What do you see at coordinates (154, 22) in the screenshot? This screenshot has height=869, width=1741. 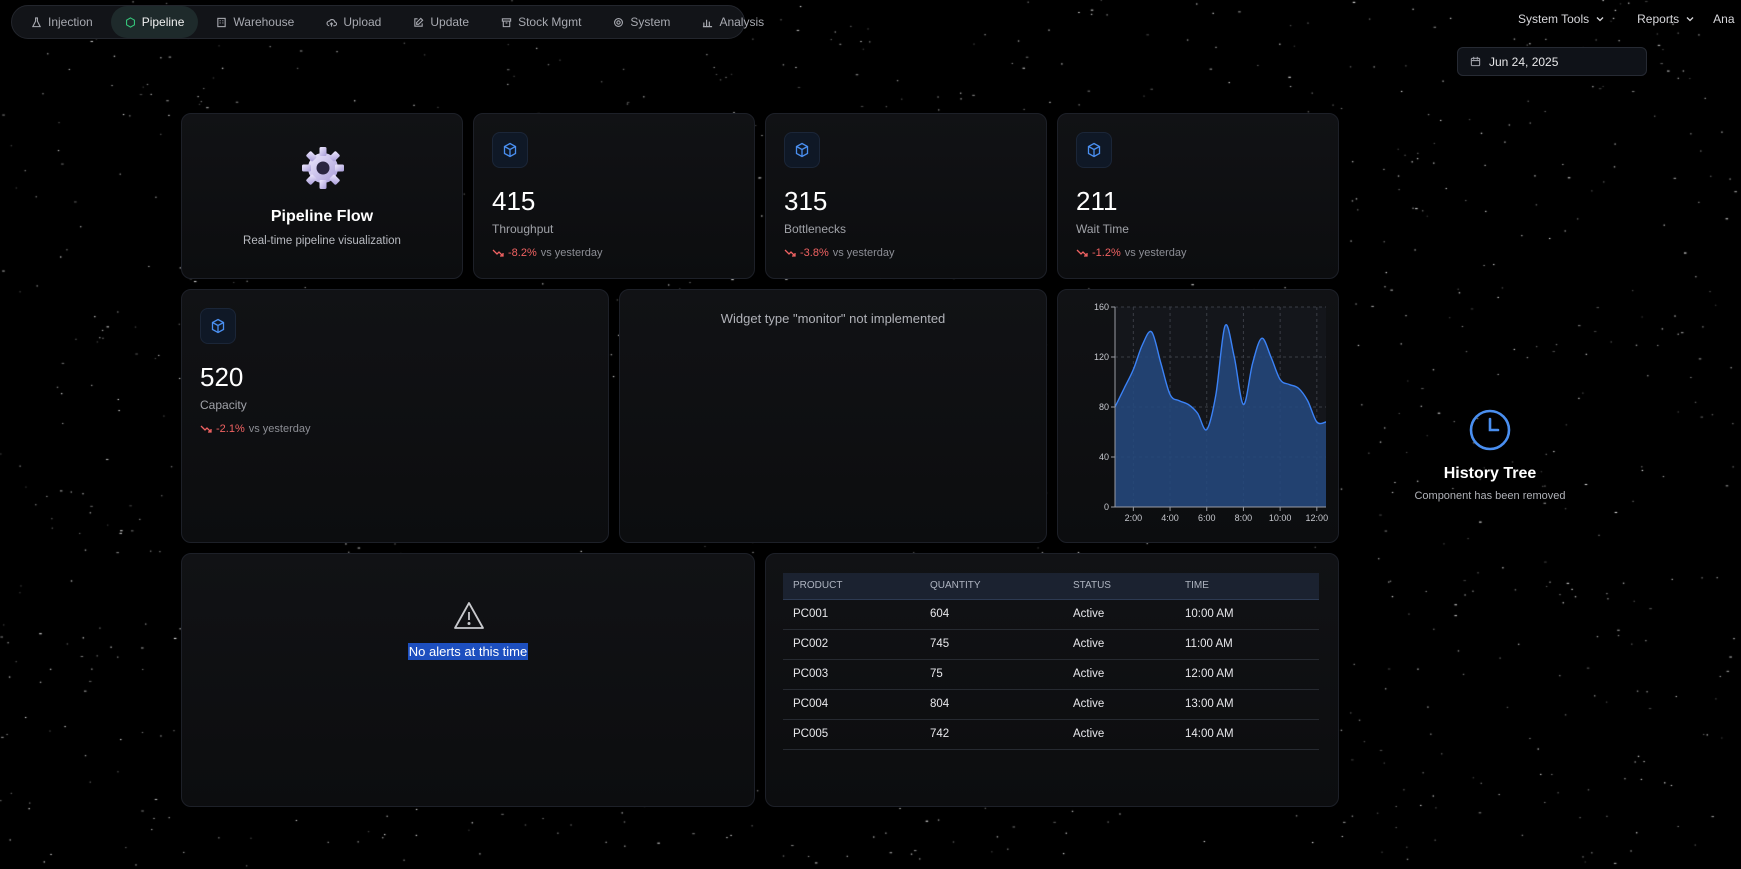 I see `nav-item-pipeline: Pipeline` at bounding box center [154, 22].